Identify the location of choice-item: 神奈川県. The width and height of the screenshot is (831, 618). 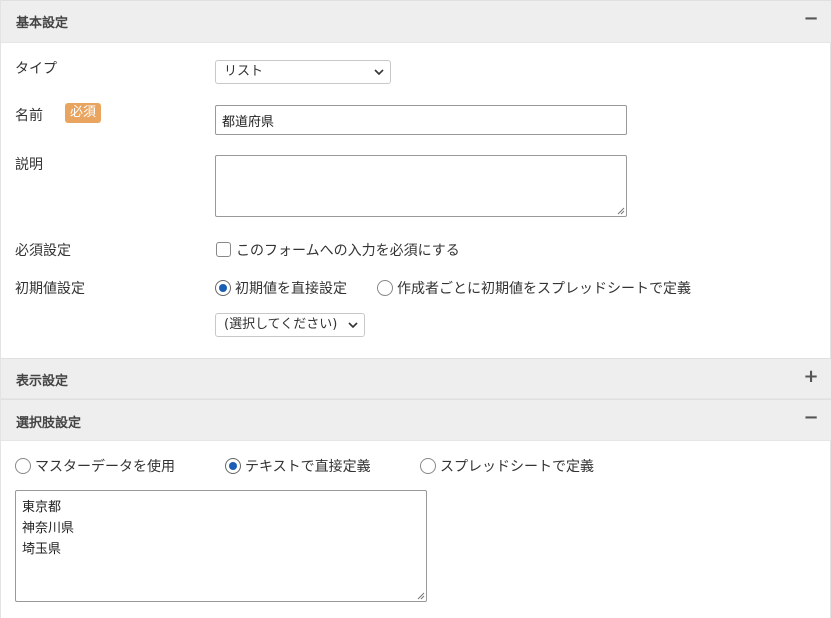
(48, 528).